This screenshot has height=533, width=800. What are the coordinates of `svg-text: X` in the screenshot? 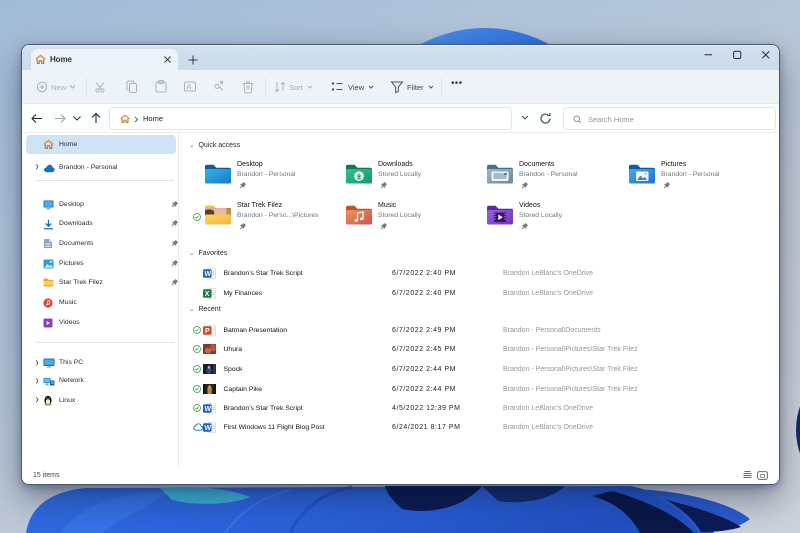 It's located at (207, 293).